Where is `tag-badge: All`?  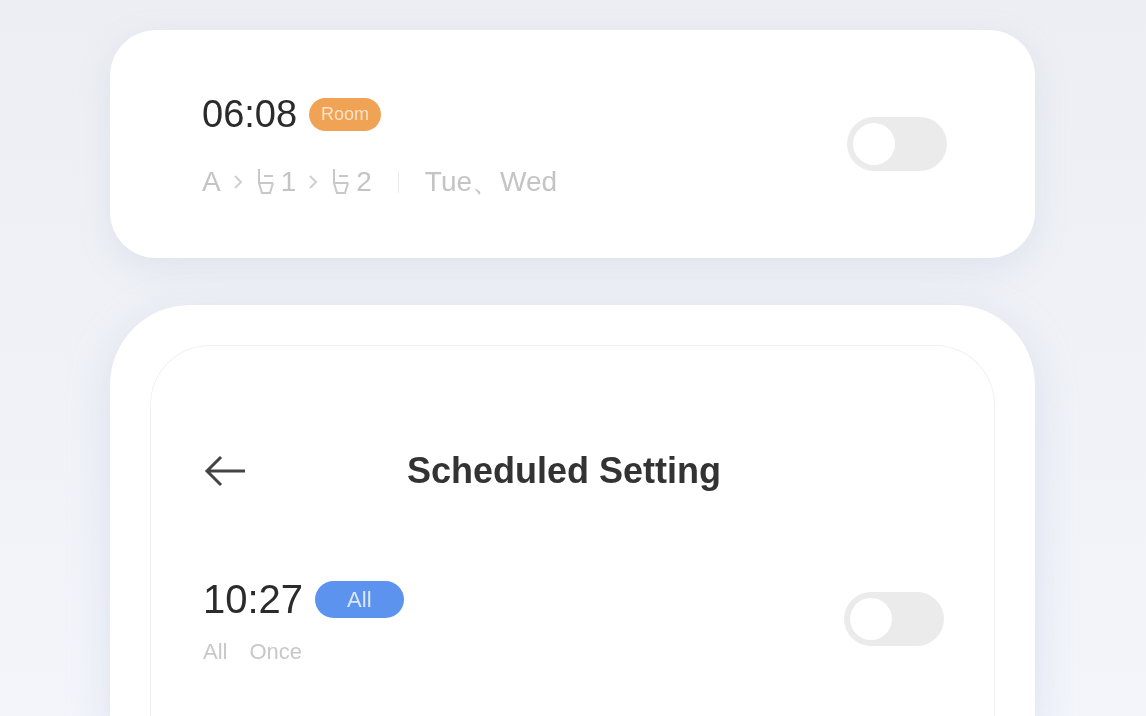 tag-badge: All is located at coordinates (359, 599).